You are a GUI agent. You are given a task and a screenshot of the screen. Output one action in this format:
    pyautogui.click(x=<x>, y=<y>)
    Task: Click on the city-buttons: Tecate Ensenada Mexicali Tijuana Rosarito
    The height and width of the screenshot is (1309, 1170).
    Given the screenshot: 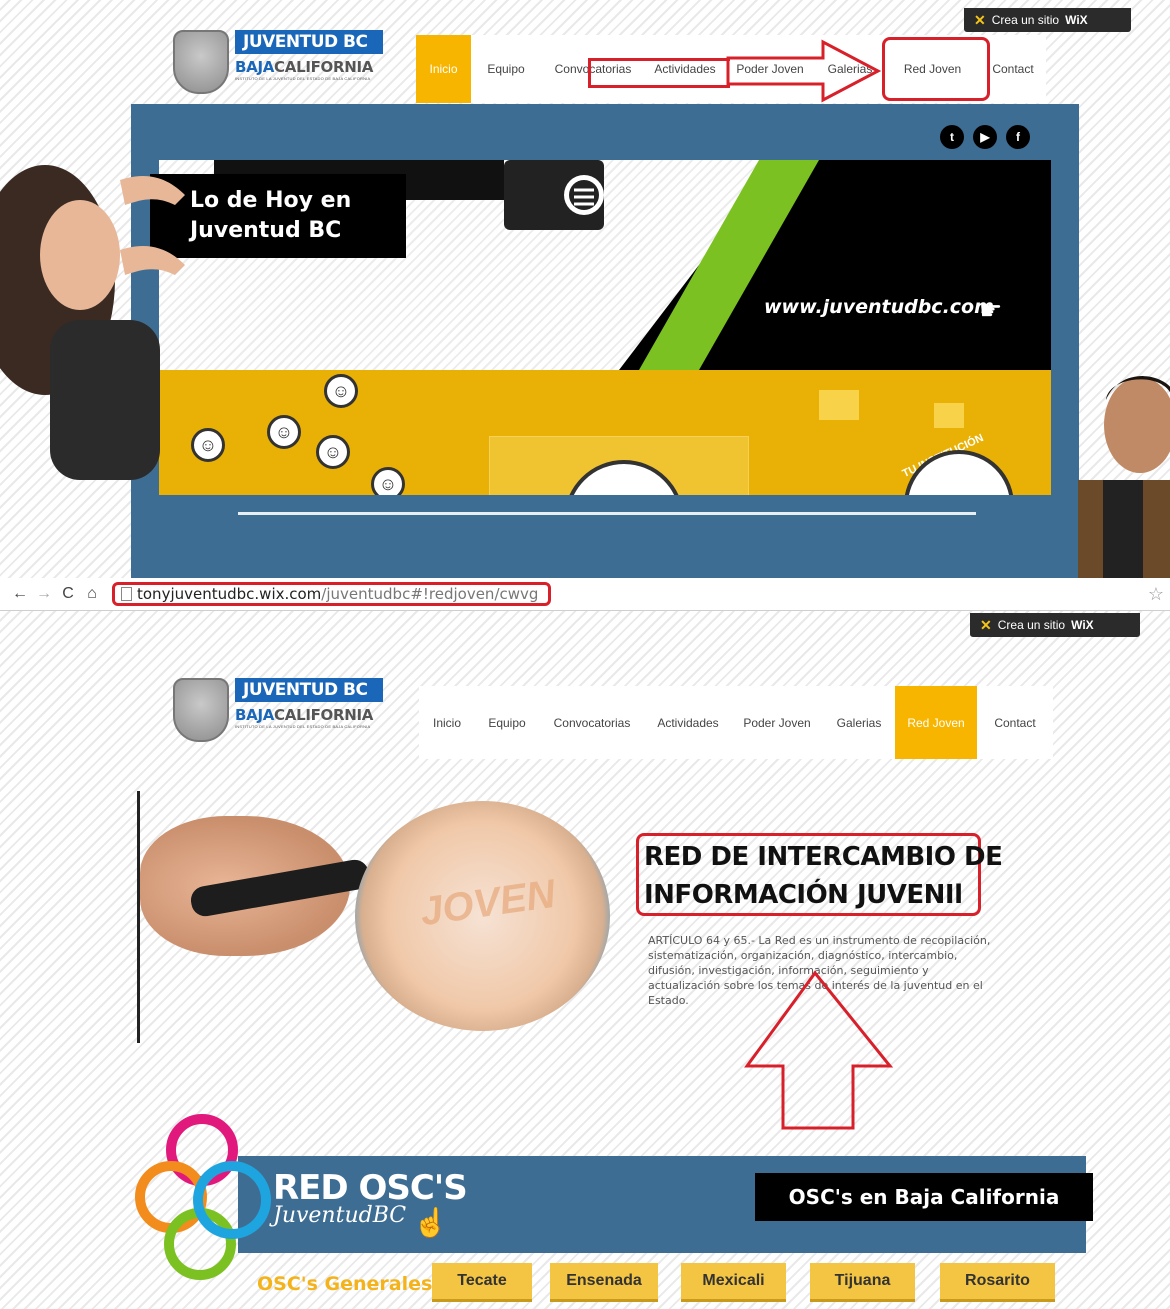 What is the action you would take?
    pyautogui.click(x=743, y=1283)
    